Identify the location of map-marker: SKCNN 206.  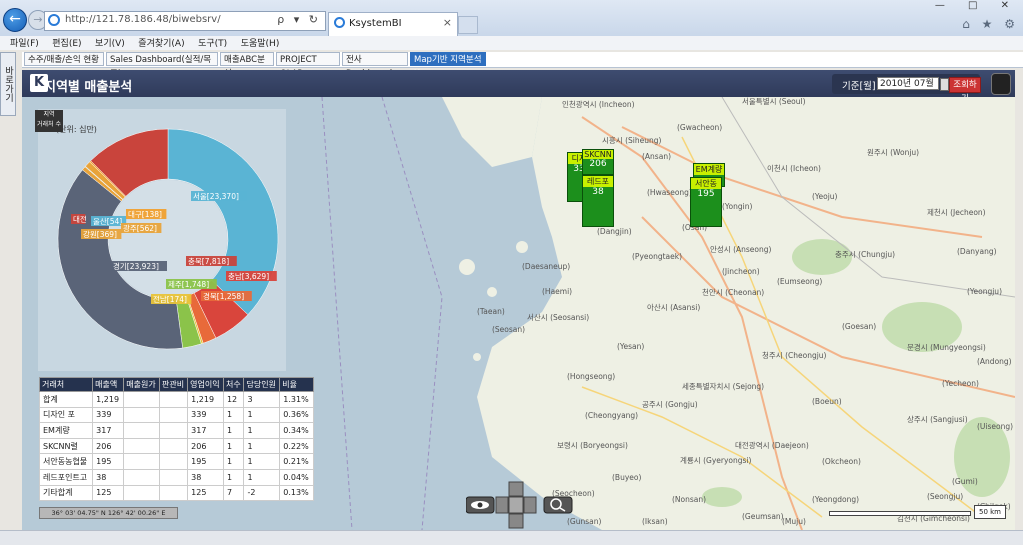
(598, 162).